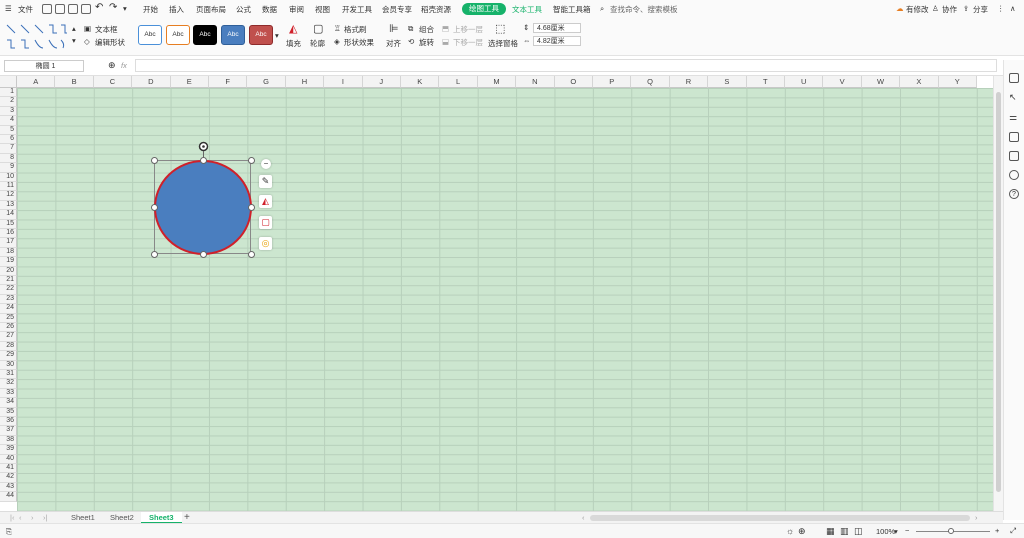 The image size is (1024, 538). What do you see at coordinates (265, 181) in the screenshot?
I see `edit-pencil-icon: ✎` at bounding box center [265, 181].